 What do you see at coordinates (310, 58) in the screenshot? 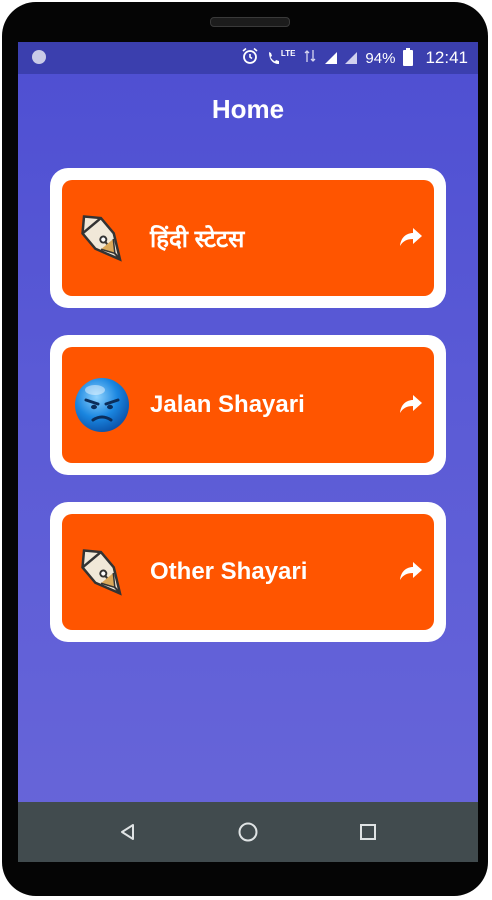
I see `data-arrows-icon` at bounding box center [310, 58].